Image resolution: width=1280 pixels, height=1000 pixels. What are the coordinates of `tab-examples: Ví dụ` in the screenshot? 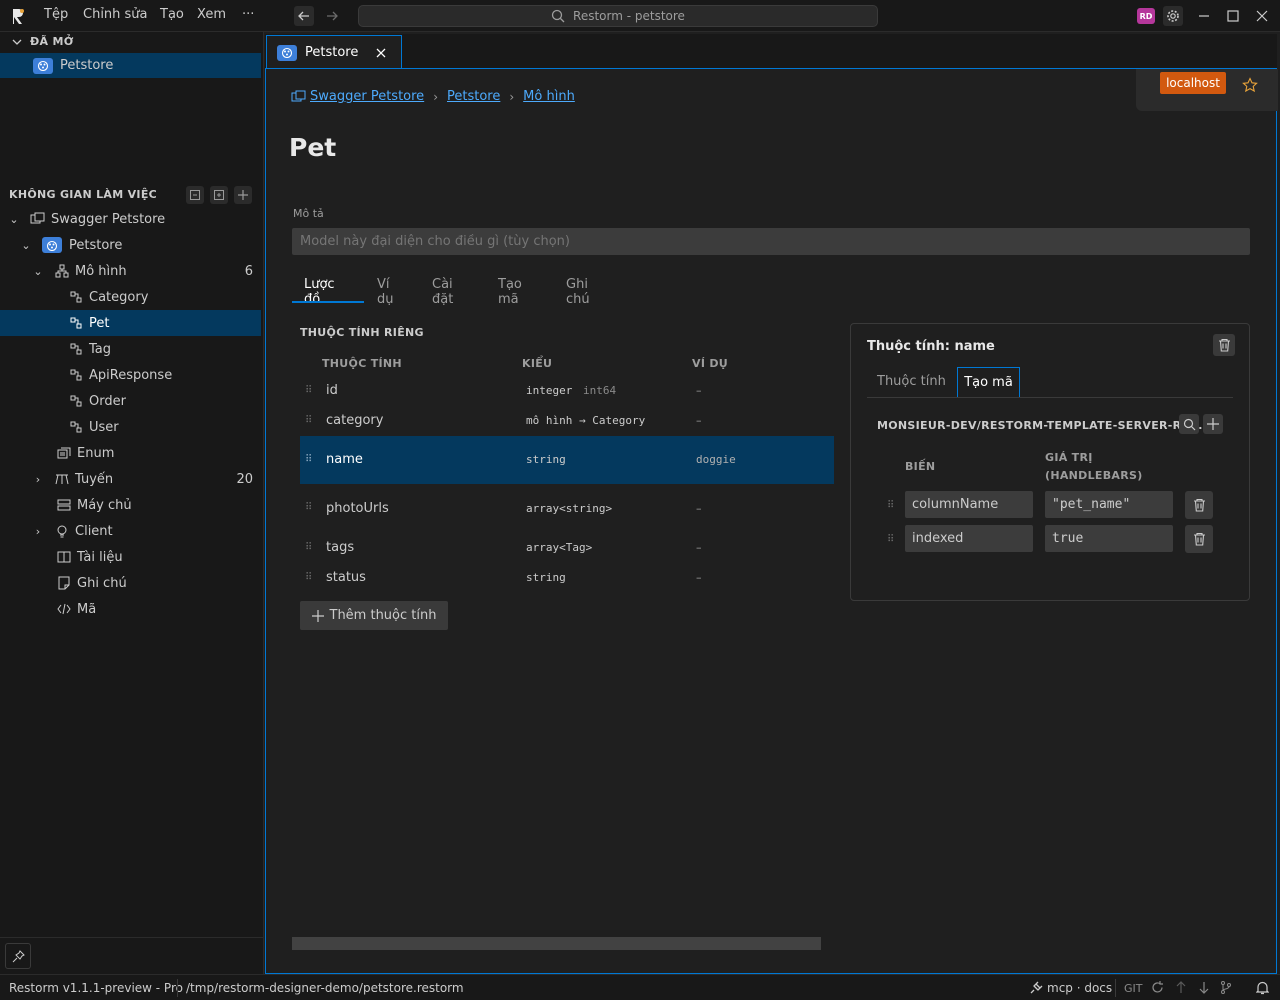 It's located at (385, 292).